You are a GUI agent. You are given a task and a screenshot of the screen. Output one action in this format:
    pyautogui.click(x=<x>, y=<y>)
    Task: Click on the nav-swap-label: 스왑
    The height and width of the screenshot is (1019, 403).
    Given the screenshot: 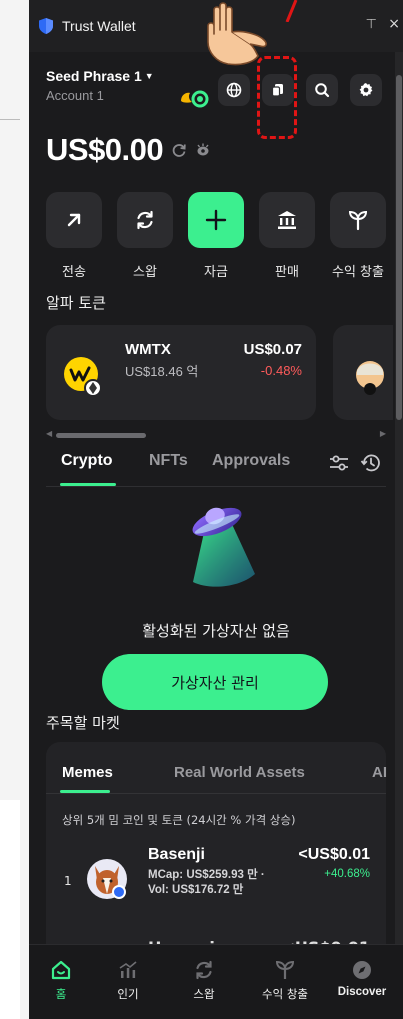 What is the action you would take?
    pyautogui.click(x=204, y=994)
    